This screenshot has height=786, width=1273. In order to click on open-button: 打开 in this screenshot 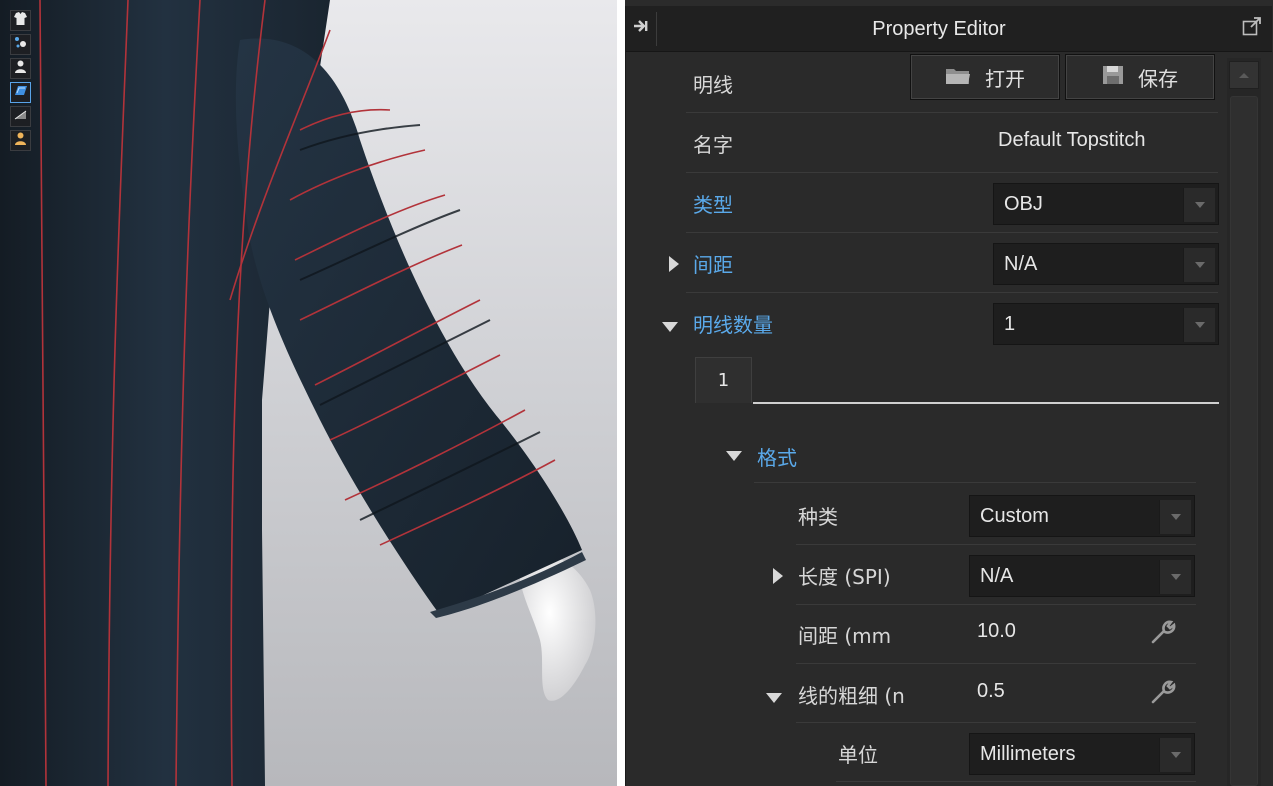, I will do `click(985, 77)`.